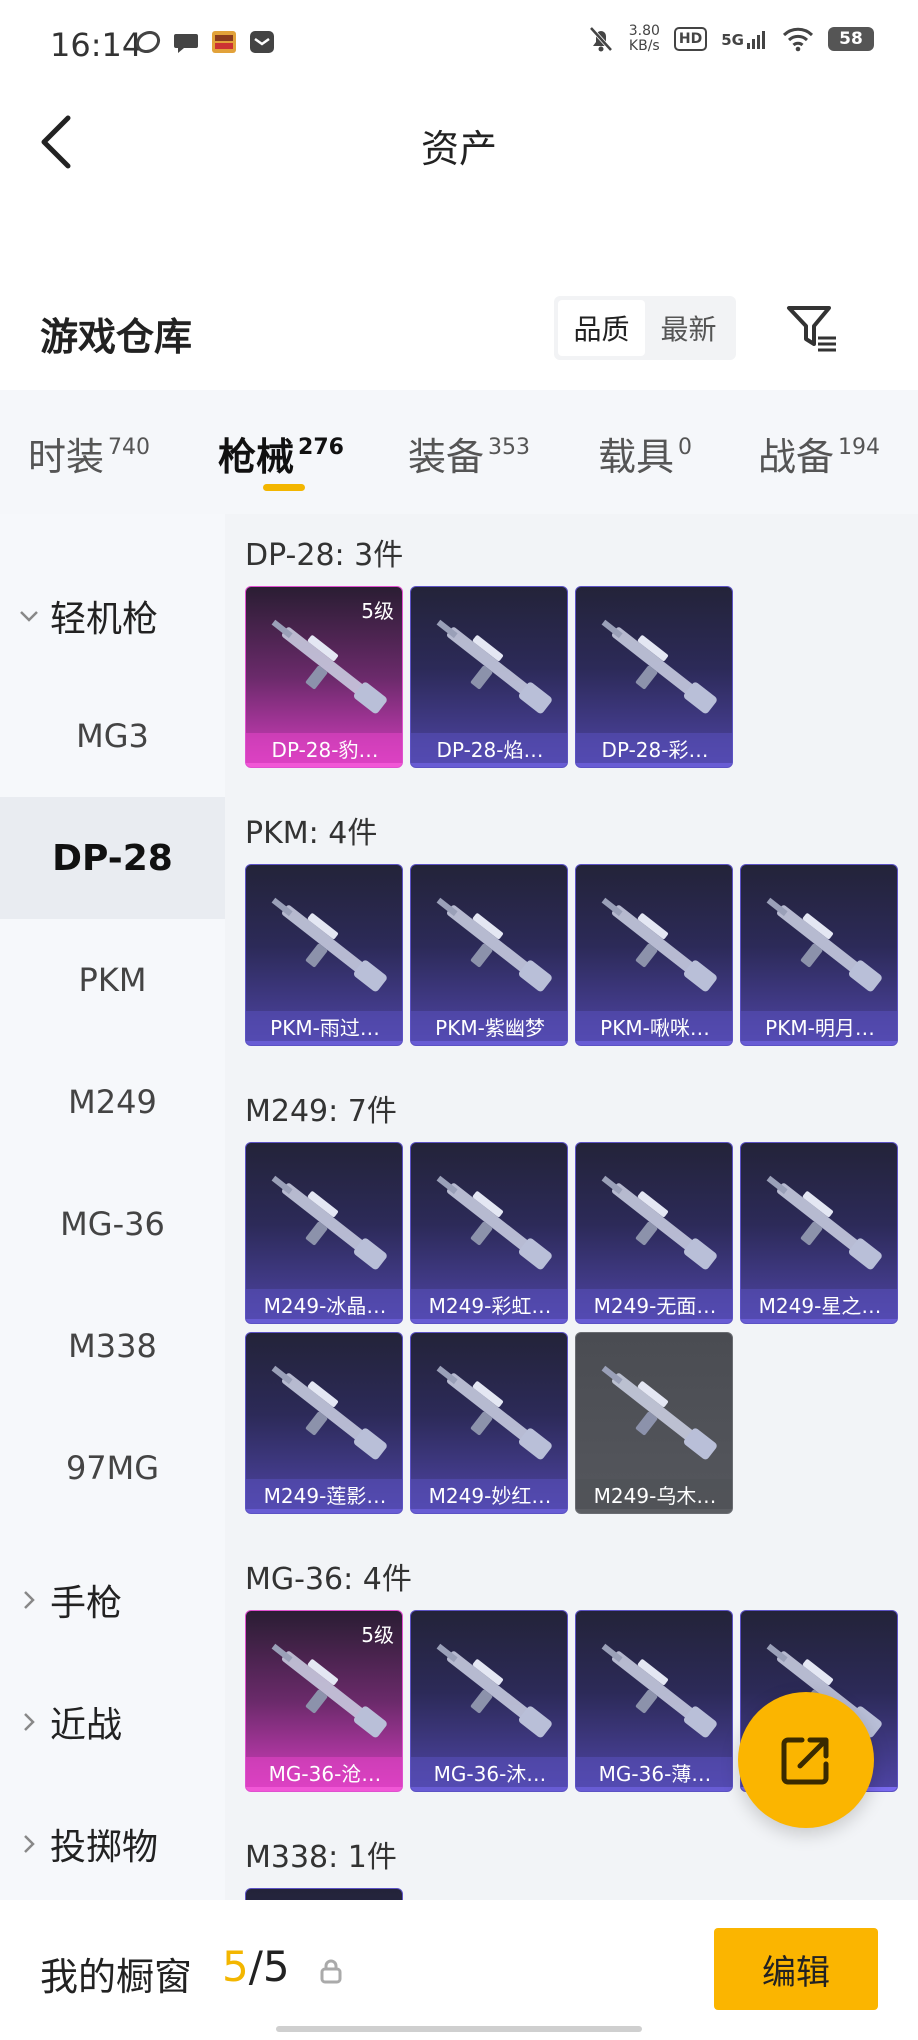 The width and height of the screenshot is (918, 2040). What do you see at coordinates (88, 1844) in the screenshot?
I see `sidebar-category-throwable: 投掷物` at bounding box center [88, 1844].